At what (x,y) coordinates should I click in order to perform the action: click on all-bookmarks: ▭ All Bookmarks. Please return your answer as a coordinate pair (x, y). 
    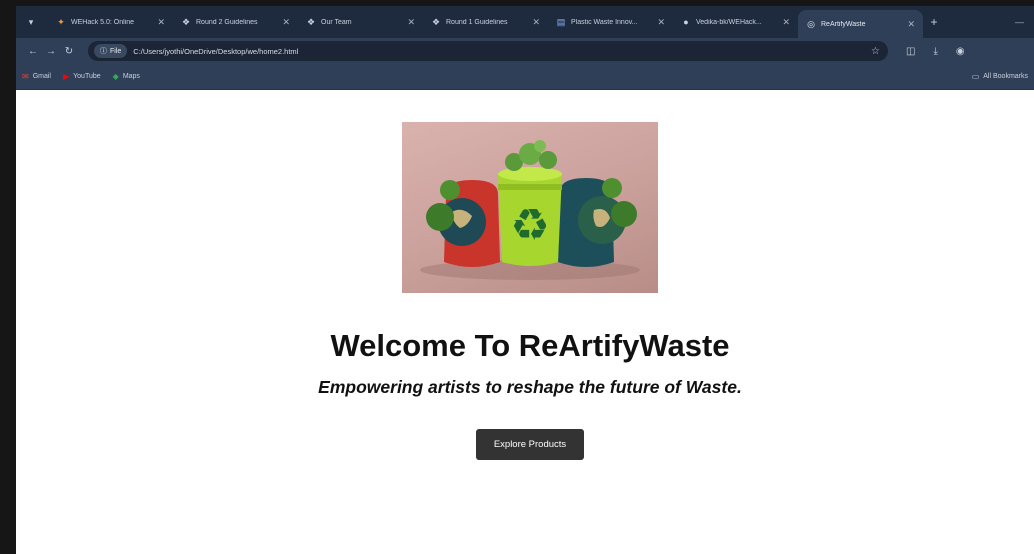
    Looking at the image, I should click on (1000, 76).